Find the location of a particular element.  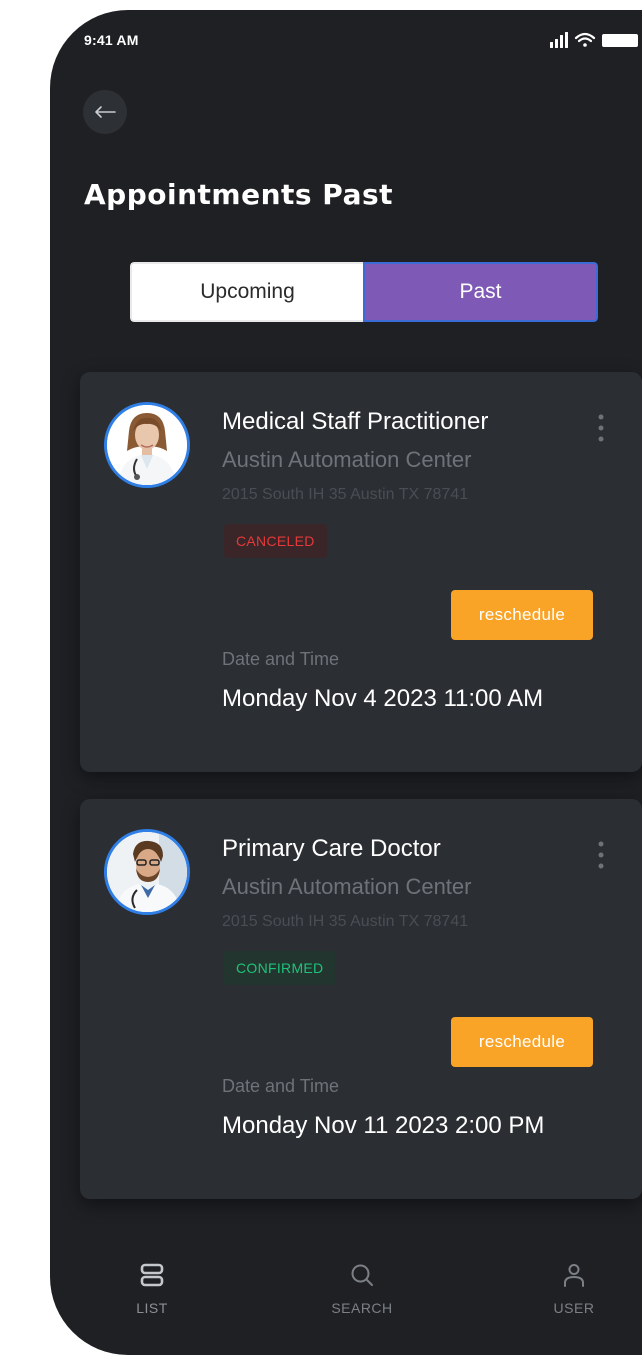

search-icon is located at coordinates (362, 1275).